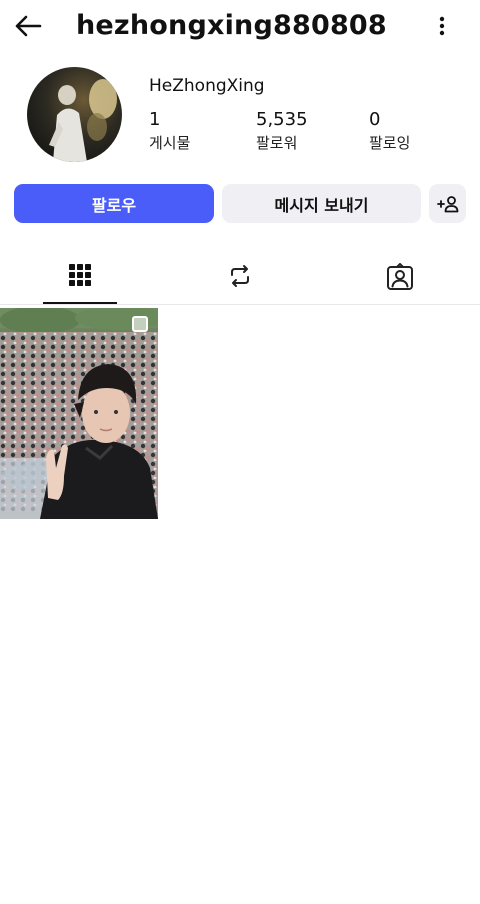  I want to click on avatar-photo, so click(74, 114).